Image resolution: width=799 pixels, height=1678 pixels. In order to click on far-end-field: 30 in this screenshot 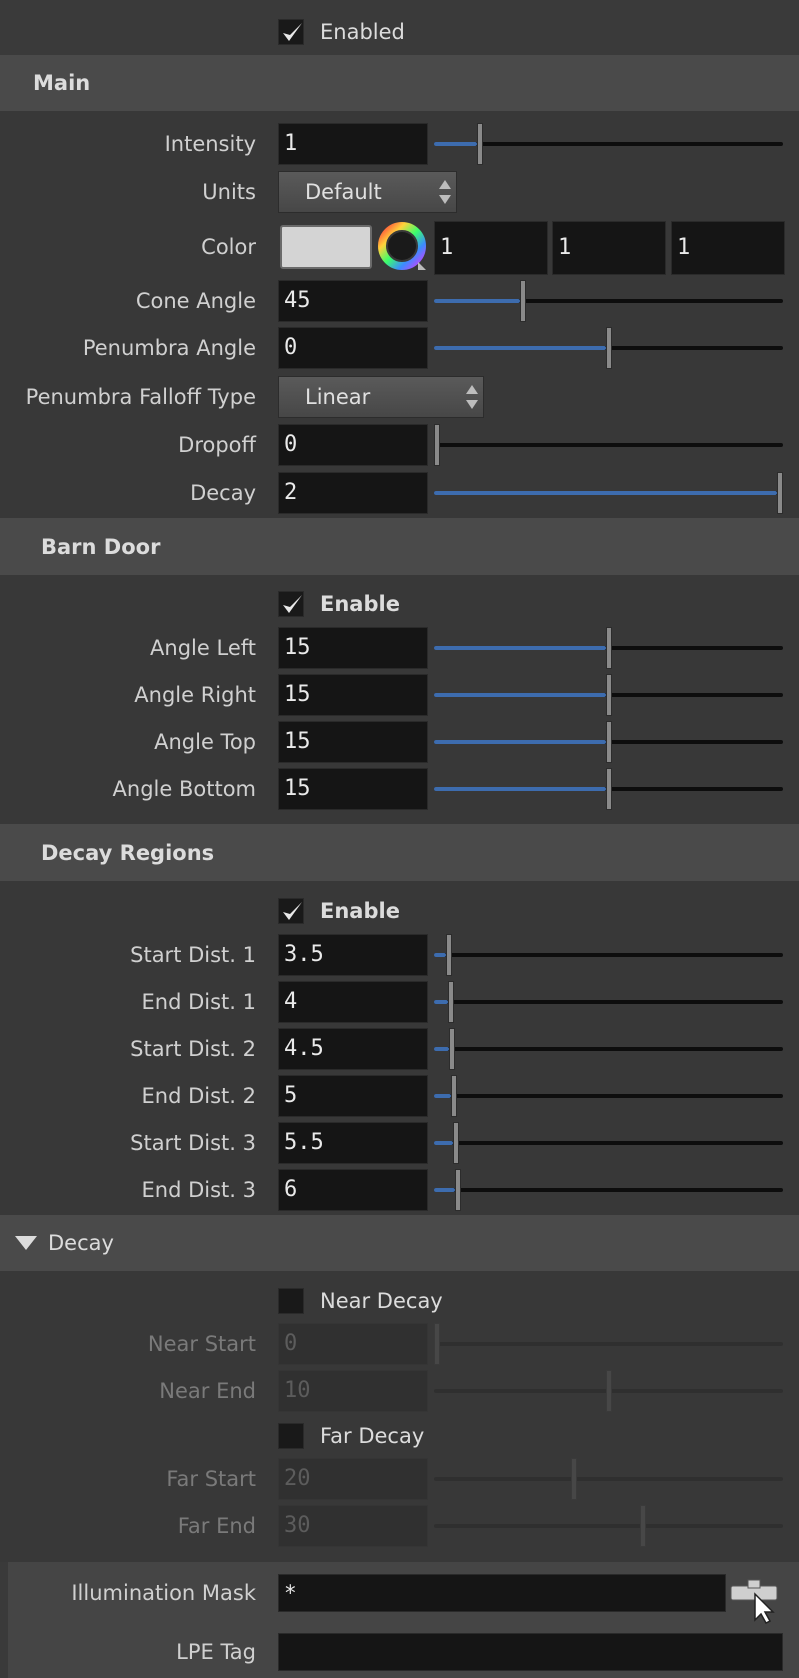, I will do `click(353, 1526)`.